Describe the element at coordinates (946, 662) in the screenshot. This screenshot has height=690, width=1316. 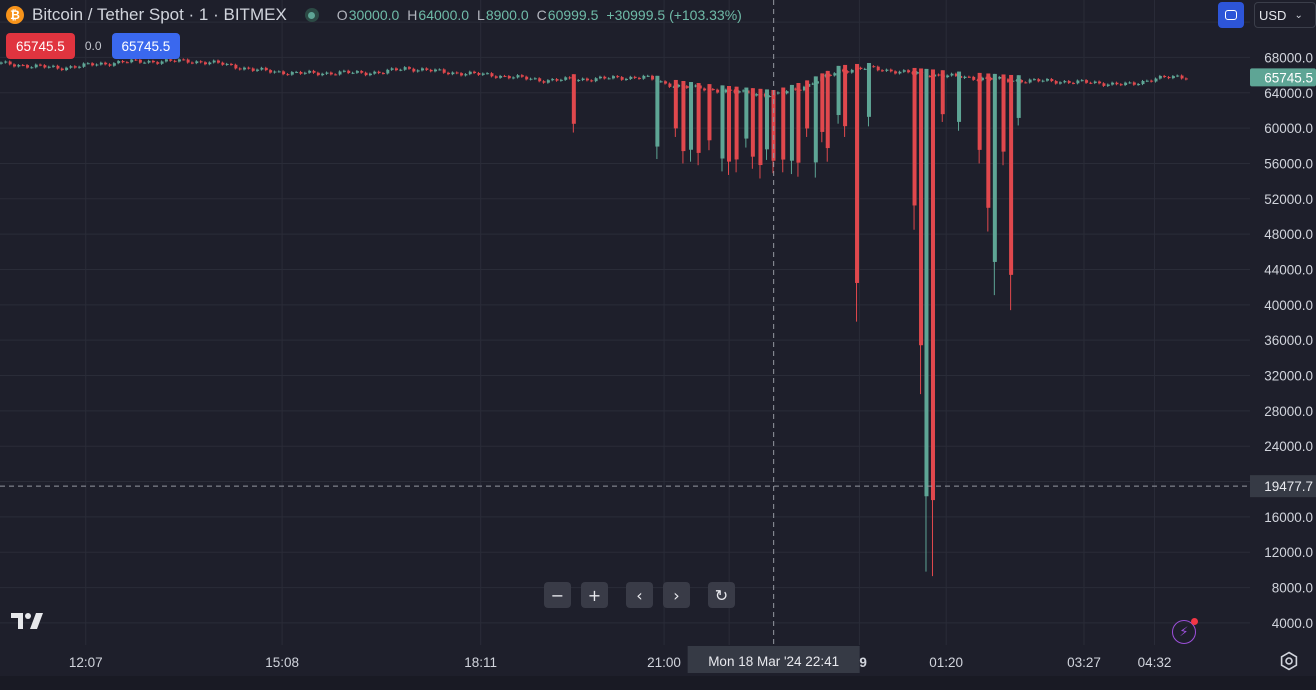
I see `time-tick-label: 01:20` at that location.